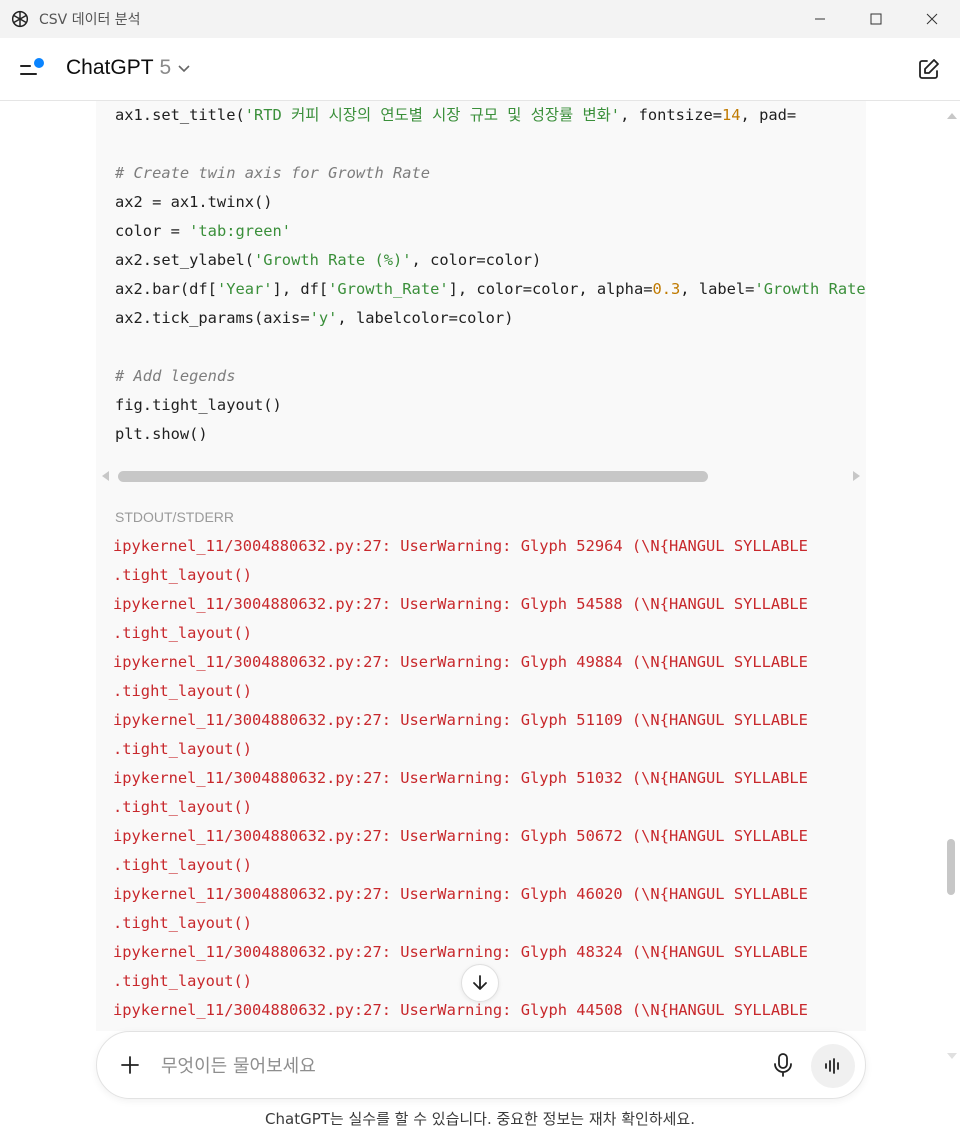  I want to click on code-token: ], df[, so click(300, 289).